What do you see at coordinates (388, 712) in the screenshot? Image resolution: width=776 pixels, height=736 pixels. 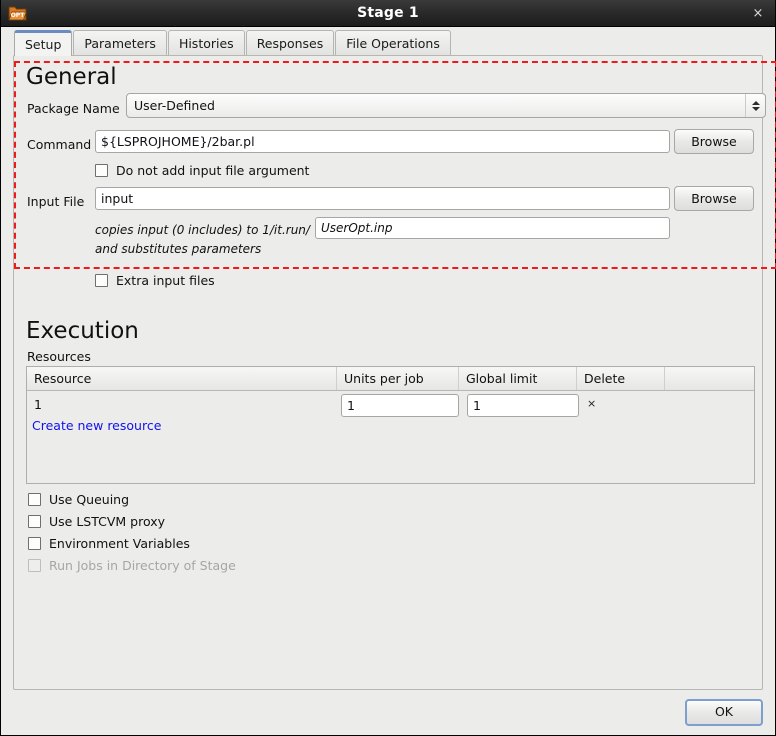 I see `dialog-button-bar: OK` at bounding box center [388, 712].